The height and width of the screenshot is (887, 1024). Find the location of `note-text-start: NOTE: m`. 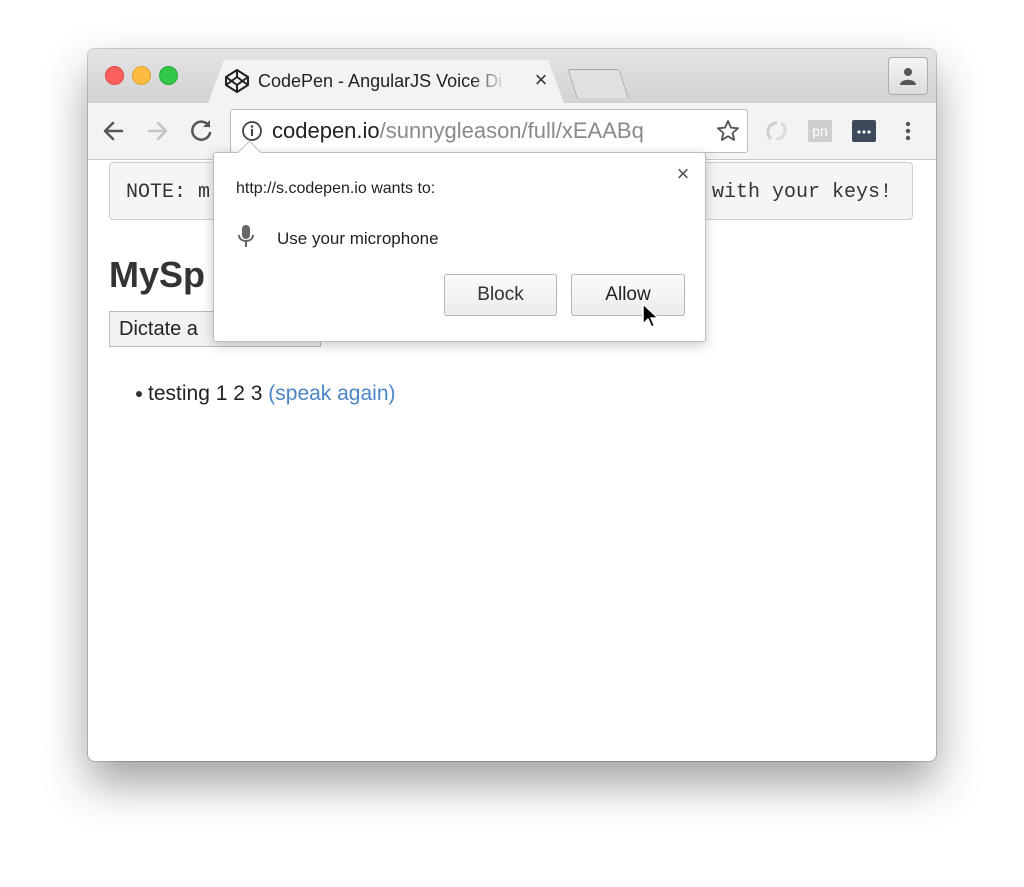

note-text-start: NOTE: m is located at coordinates (168, 192).